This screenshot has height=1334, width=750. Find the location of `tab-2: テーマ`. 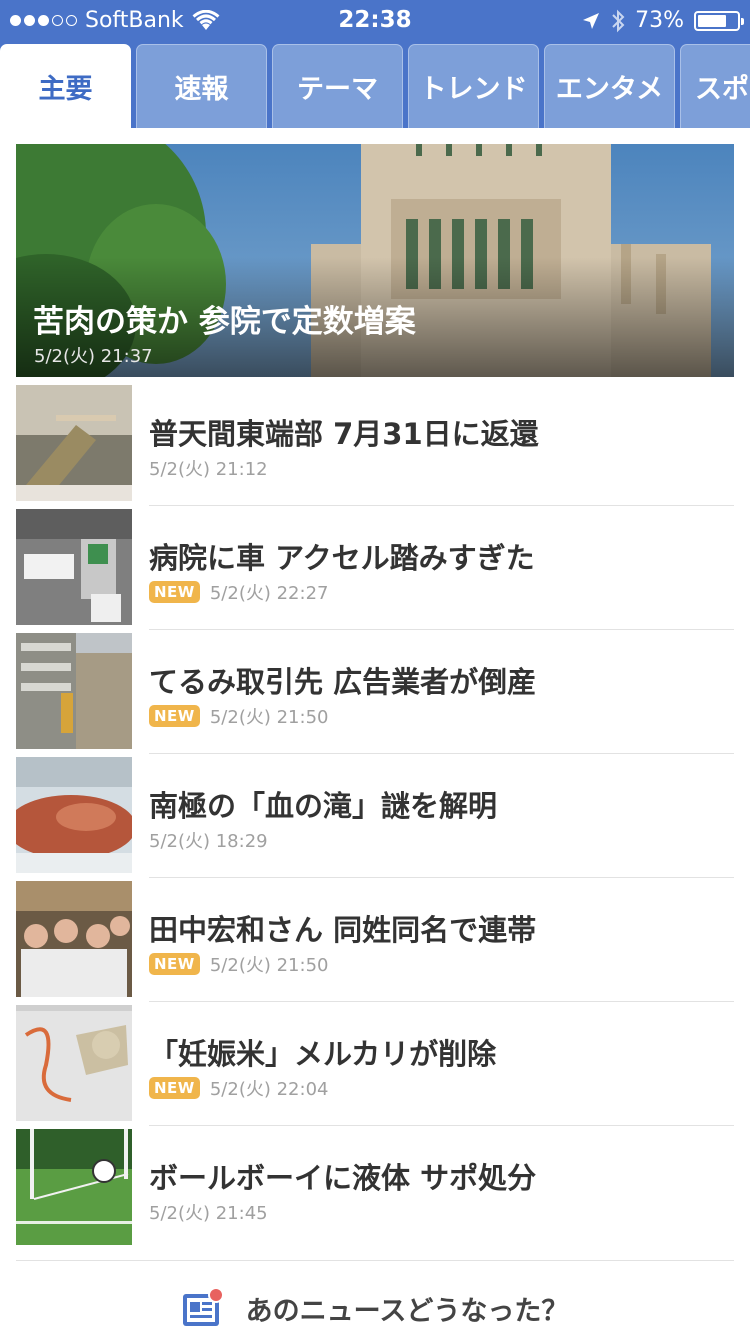

tab-2: テーマ is located at coordinates (337, 86).